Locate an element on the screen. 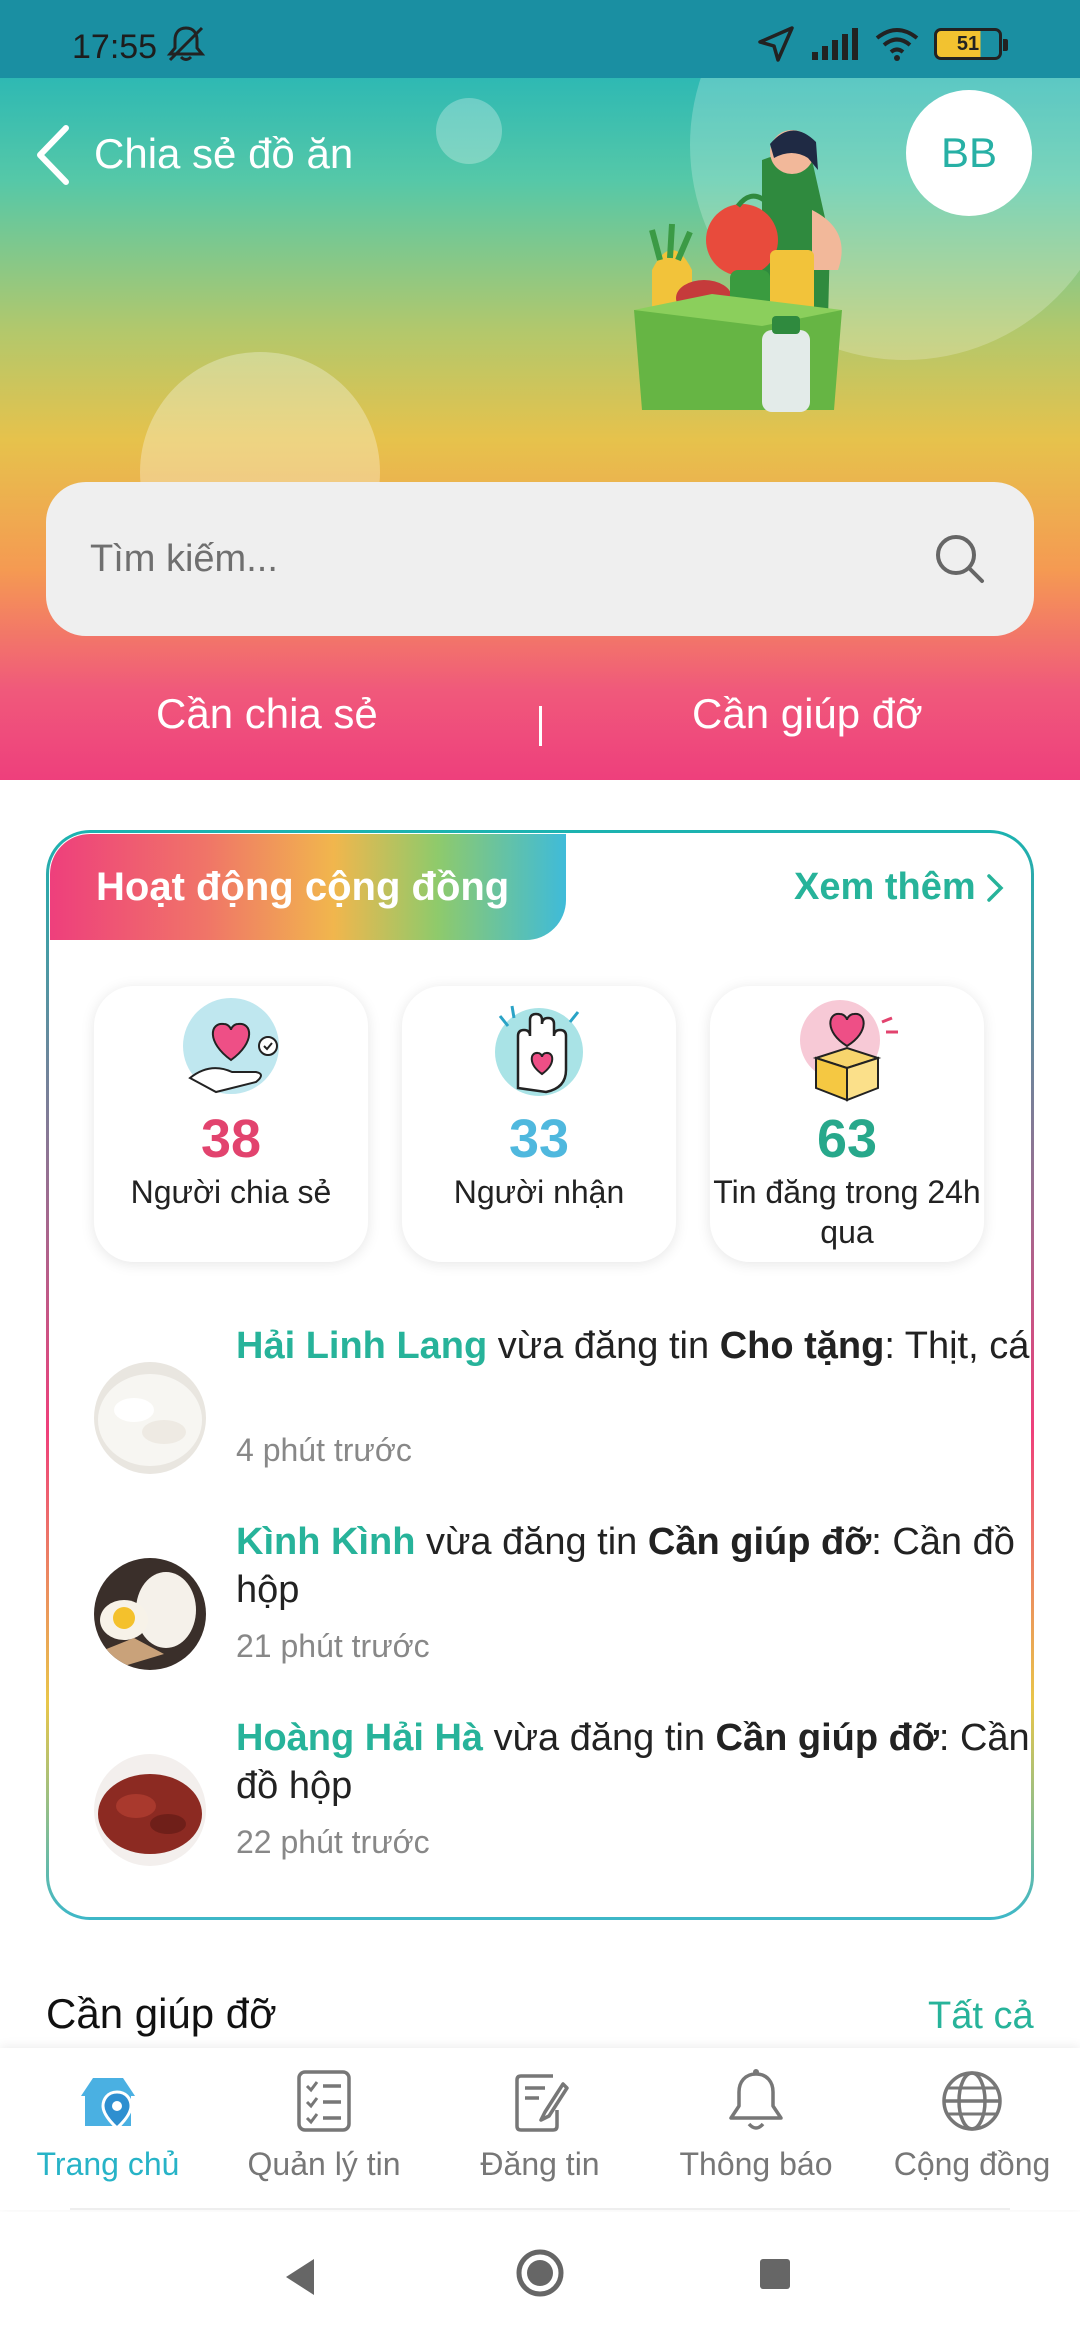  mute-notifications-icon is located at coordinates (186, 44).